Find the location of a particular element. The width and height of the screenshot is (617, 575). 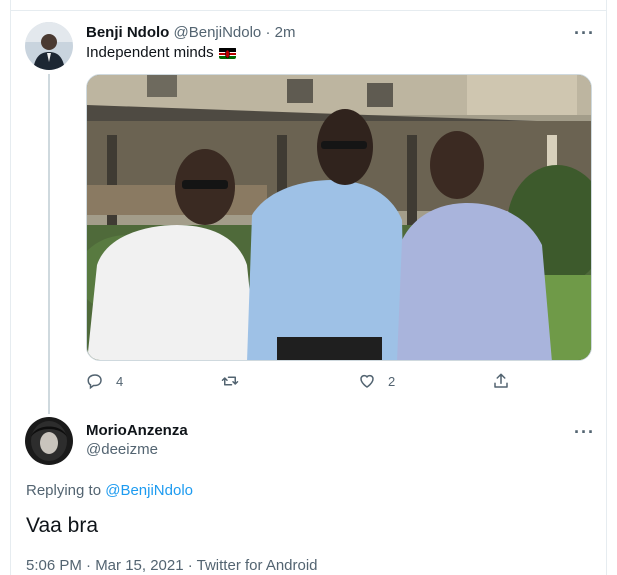

author-name: Benji Ndolo is located at coordinates (127, 32).